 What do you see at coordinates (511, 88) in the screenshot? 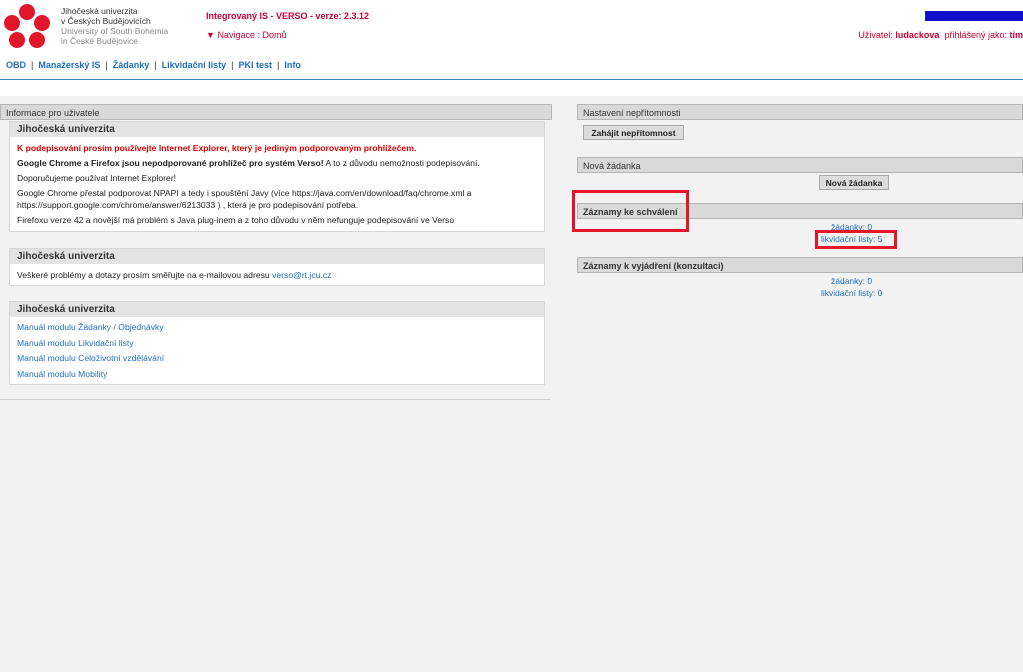
I see `header-spacer` at bounding box center [511, 88].